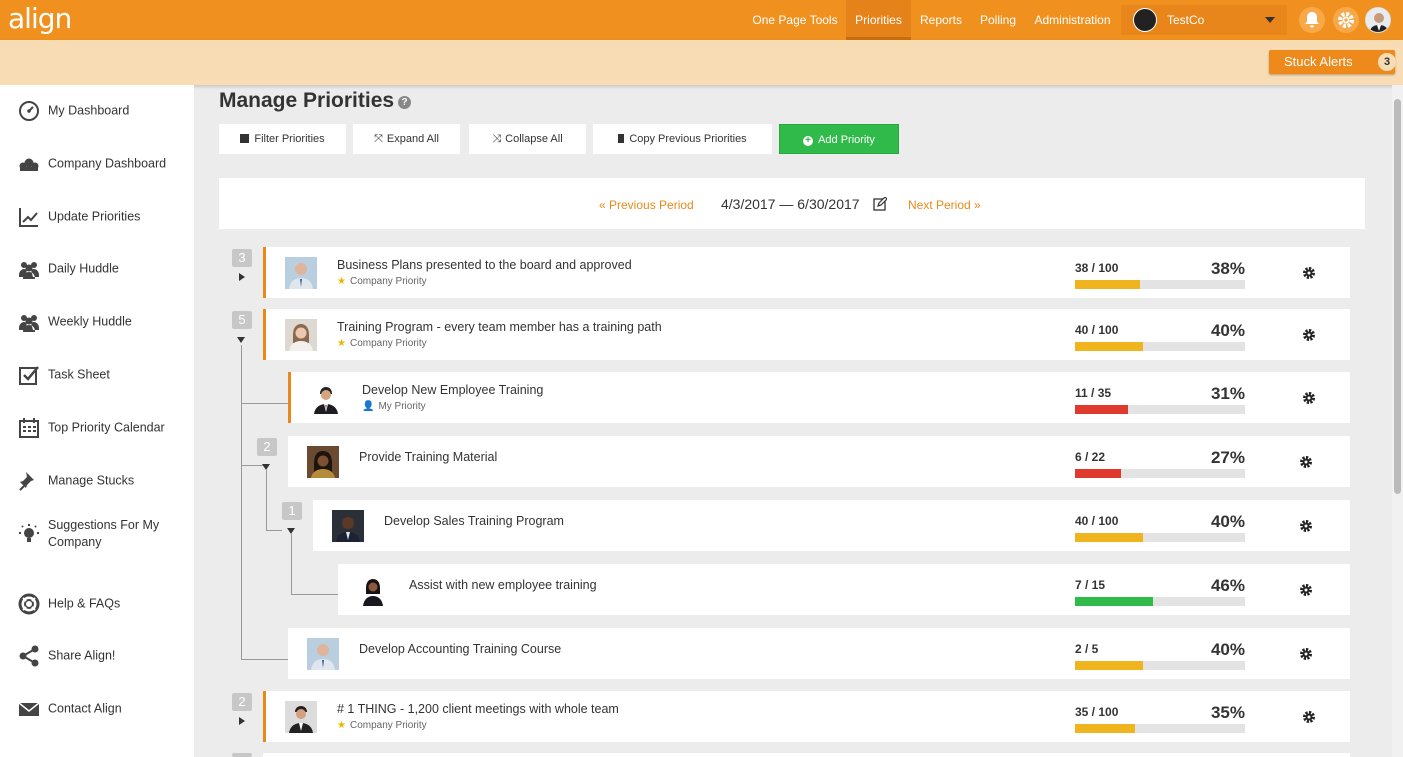 The image size is (1403, 757). What do you see at coordinates (941, 20) in the screenshot?
I see `nav-reports: Reports` at bounding box center [941, 20].